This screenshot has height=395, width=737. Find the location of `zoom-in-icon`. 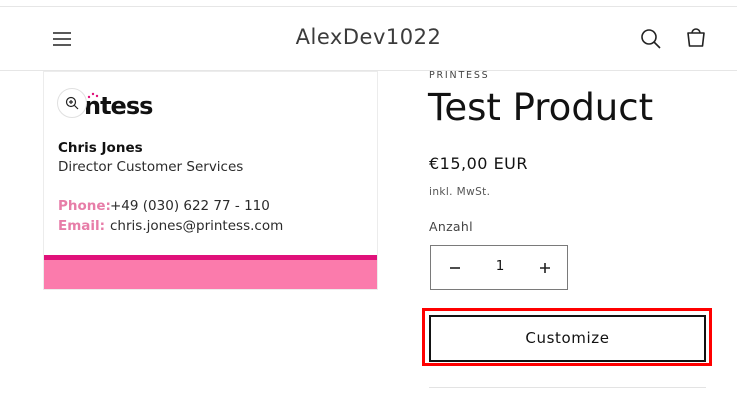

zoom-in-icon is located at coordinates (72, 103).